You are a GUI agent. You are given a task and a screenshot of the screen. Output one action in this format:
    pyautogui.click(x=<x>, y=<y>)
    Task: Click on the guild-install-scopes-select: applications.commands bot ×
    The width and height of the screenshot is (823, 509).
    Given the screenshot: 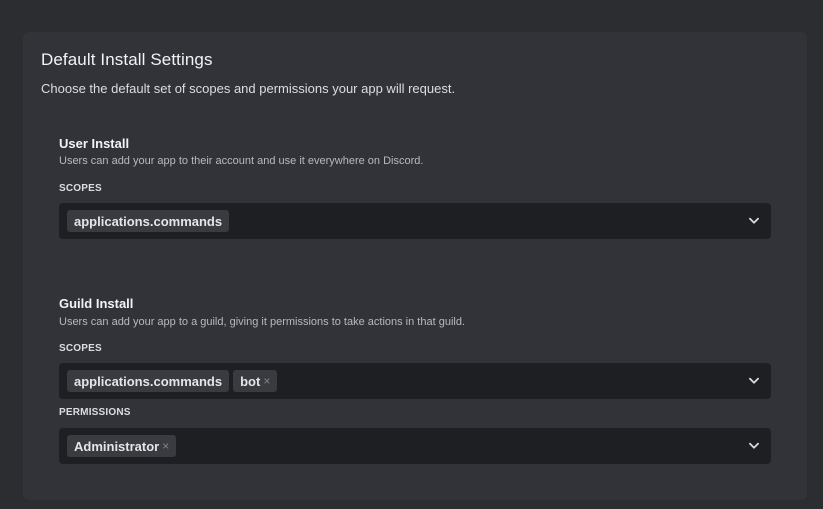 What is the action you would take?
    pyautogui.click(x=415, y=381)
    